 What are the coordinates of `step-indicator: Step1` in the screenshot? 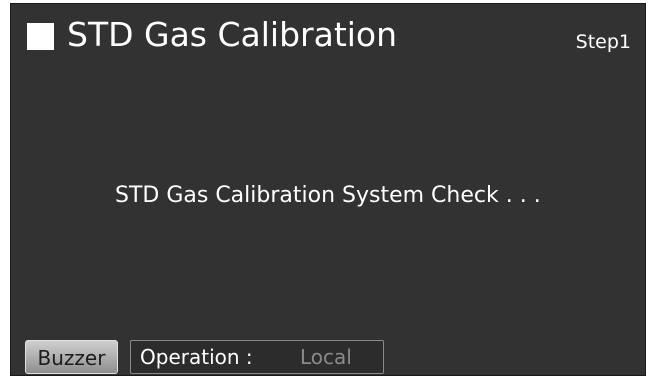 It's located at (603, 42).